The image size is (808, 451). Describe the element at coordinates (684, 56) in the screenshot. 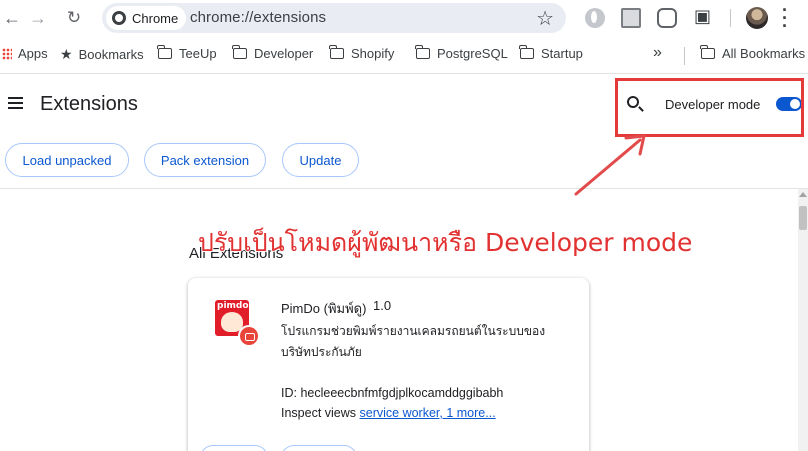

I see `bookmarks-divider` at that location.